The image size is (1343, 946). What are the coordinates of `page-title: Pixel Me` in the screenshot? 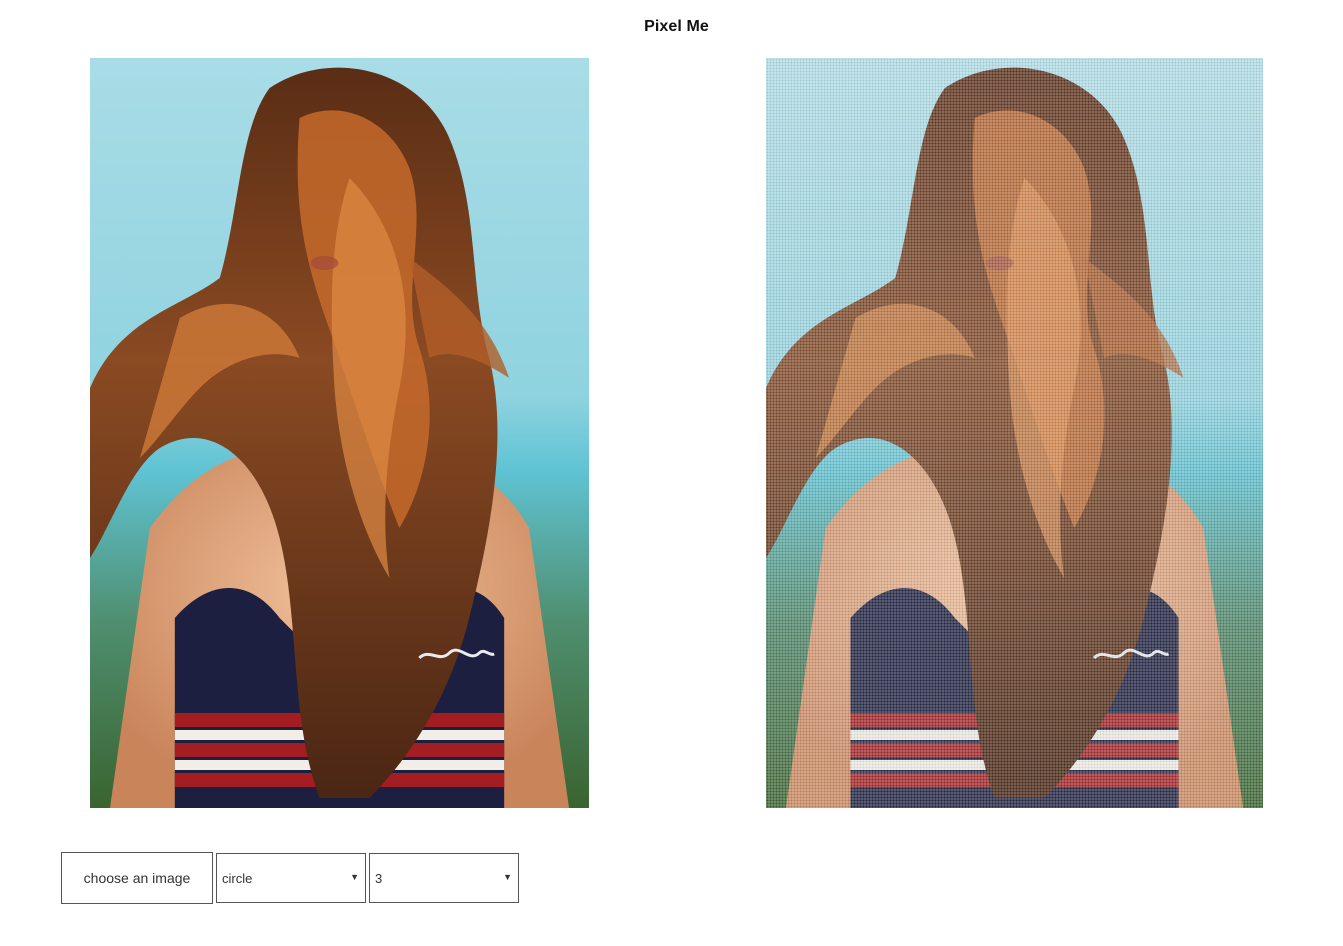 It's located at (676, 26).